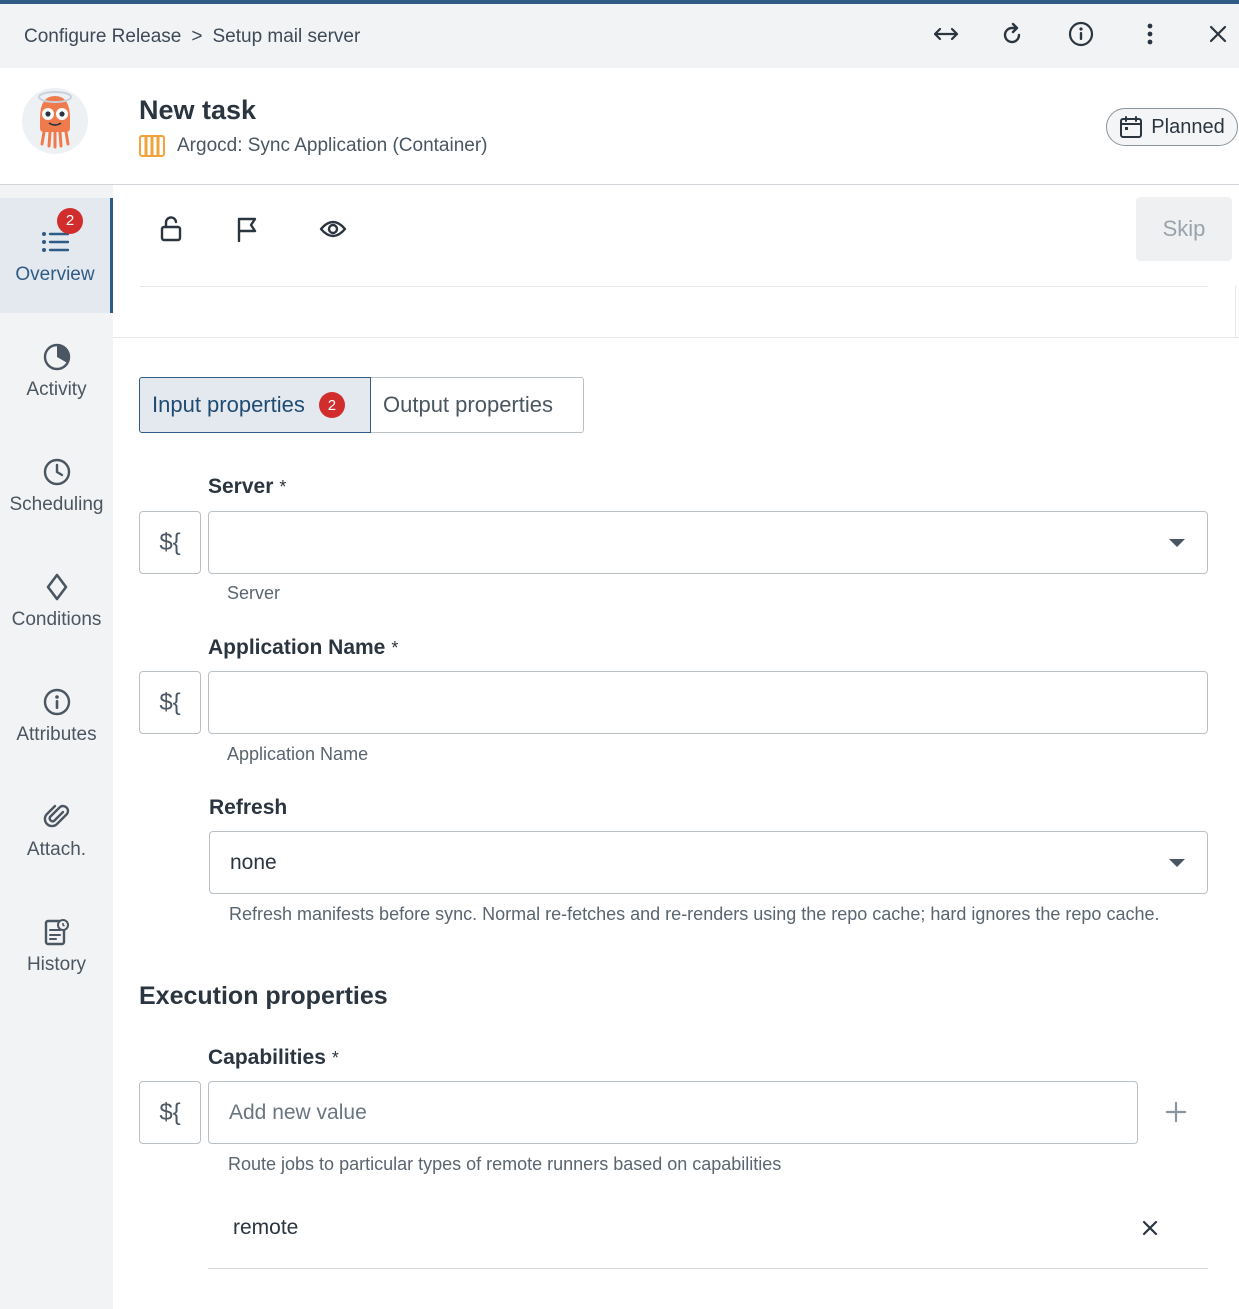  I want to click on server-select, so click(708, 542).